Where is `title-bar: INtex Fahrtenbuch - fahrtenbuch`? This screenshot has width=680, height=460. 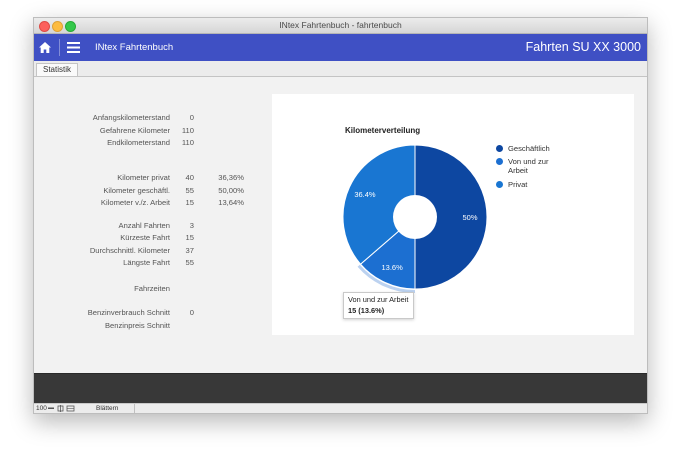
title-bar: INtex Fahrtenbuch - fahrtenbuch is located at coordinates (340, 26).